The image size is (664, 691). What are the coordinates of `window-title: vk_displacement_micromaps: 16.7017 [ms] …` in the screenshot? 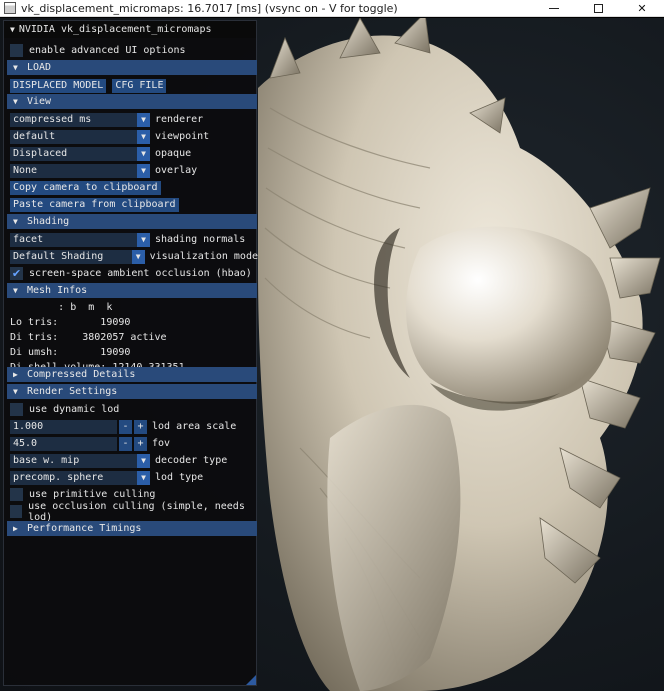 It's located at (209, 8).